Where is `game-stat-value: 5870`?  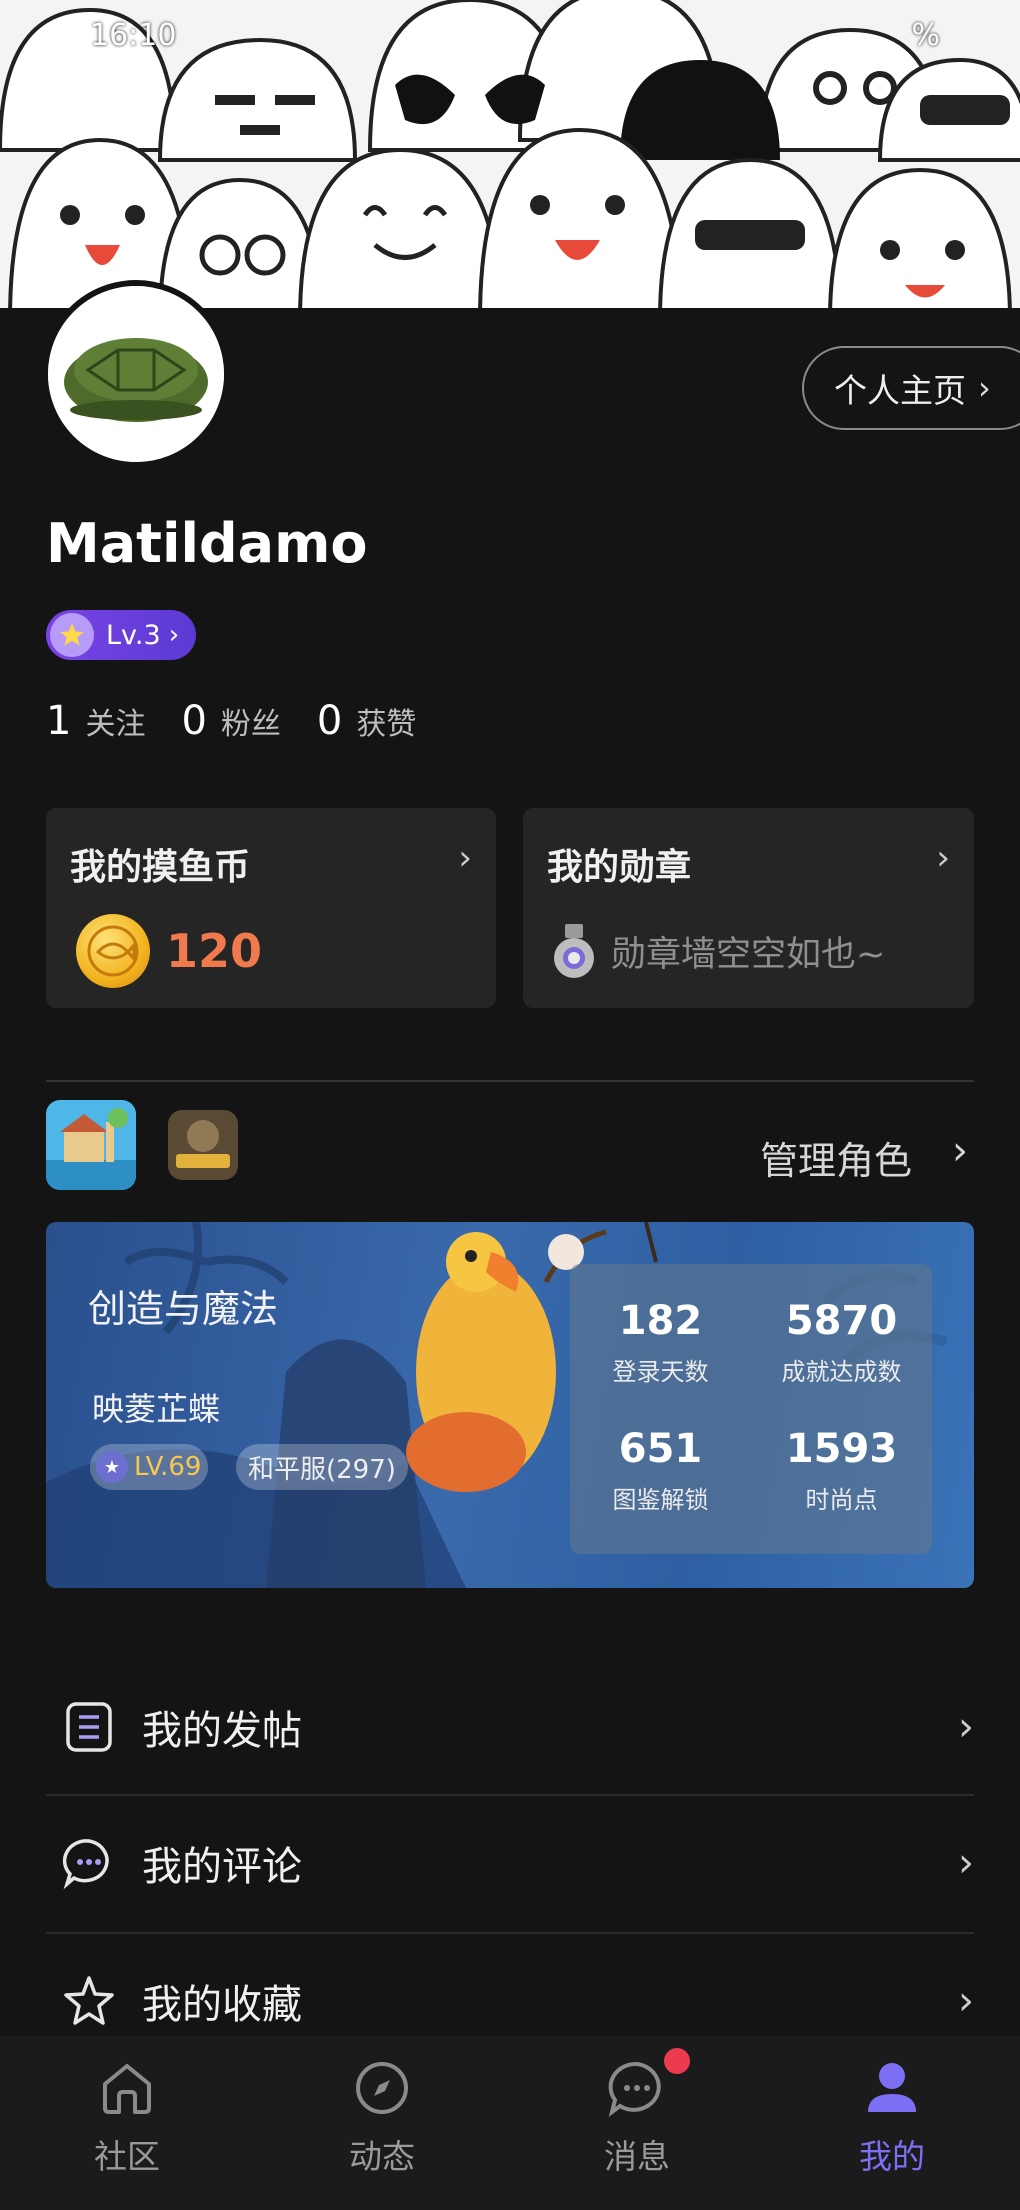 game-stat-value: 5870 is located at coordinates (841, 1321).